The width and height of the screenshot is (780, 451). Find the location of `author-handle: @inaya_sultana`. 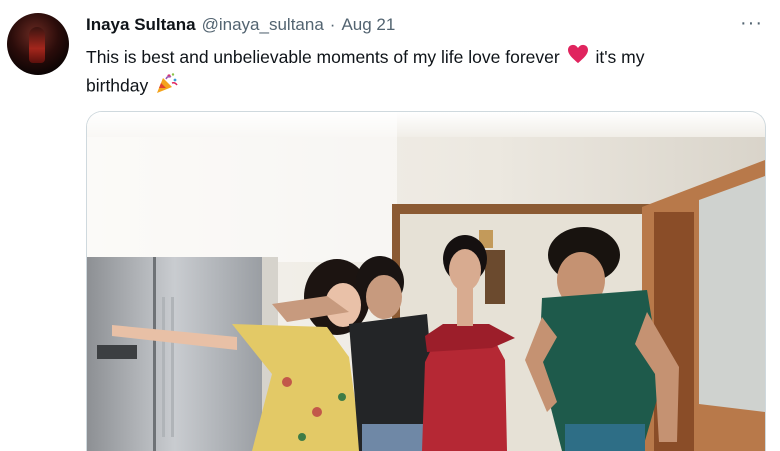

author-handle: @inaya_sultana is located at coordinates (263, 25).